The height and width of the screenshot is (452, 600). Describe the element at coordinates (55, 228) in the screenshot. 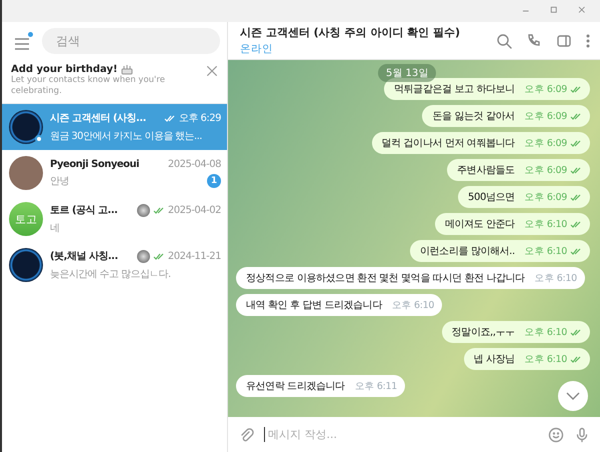

I see `chat-preview: 네` at that location.